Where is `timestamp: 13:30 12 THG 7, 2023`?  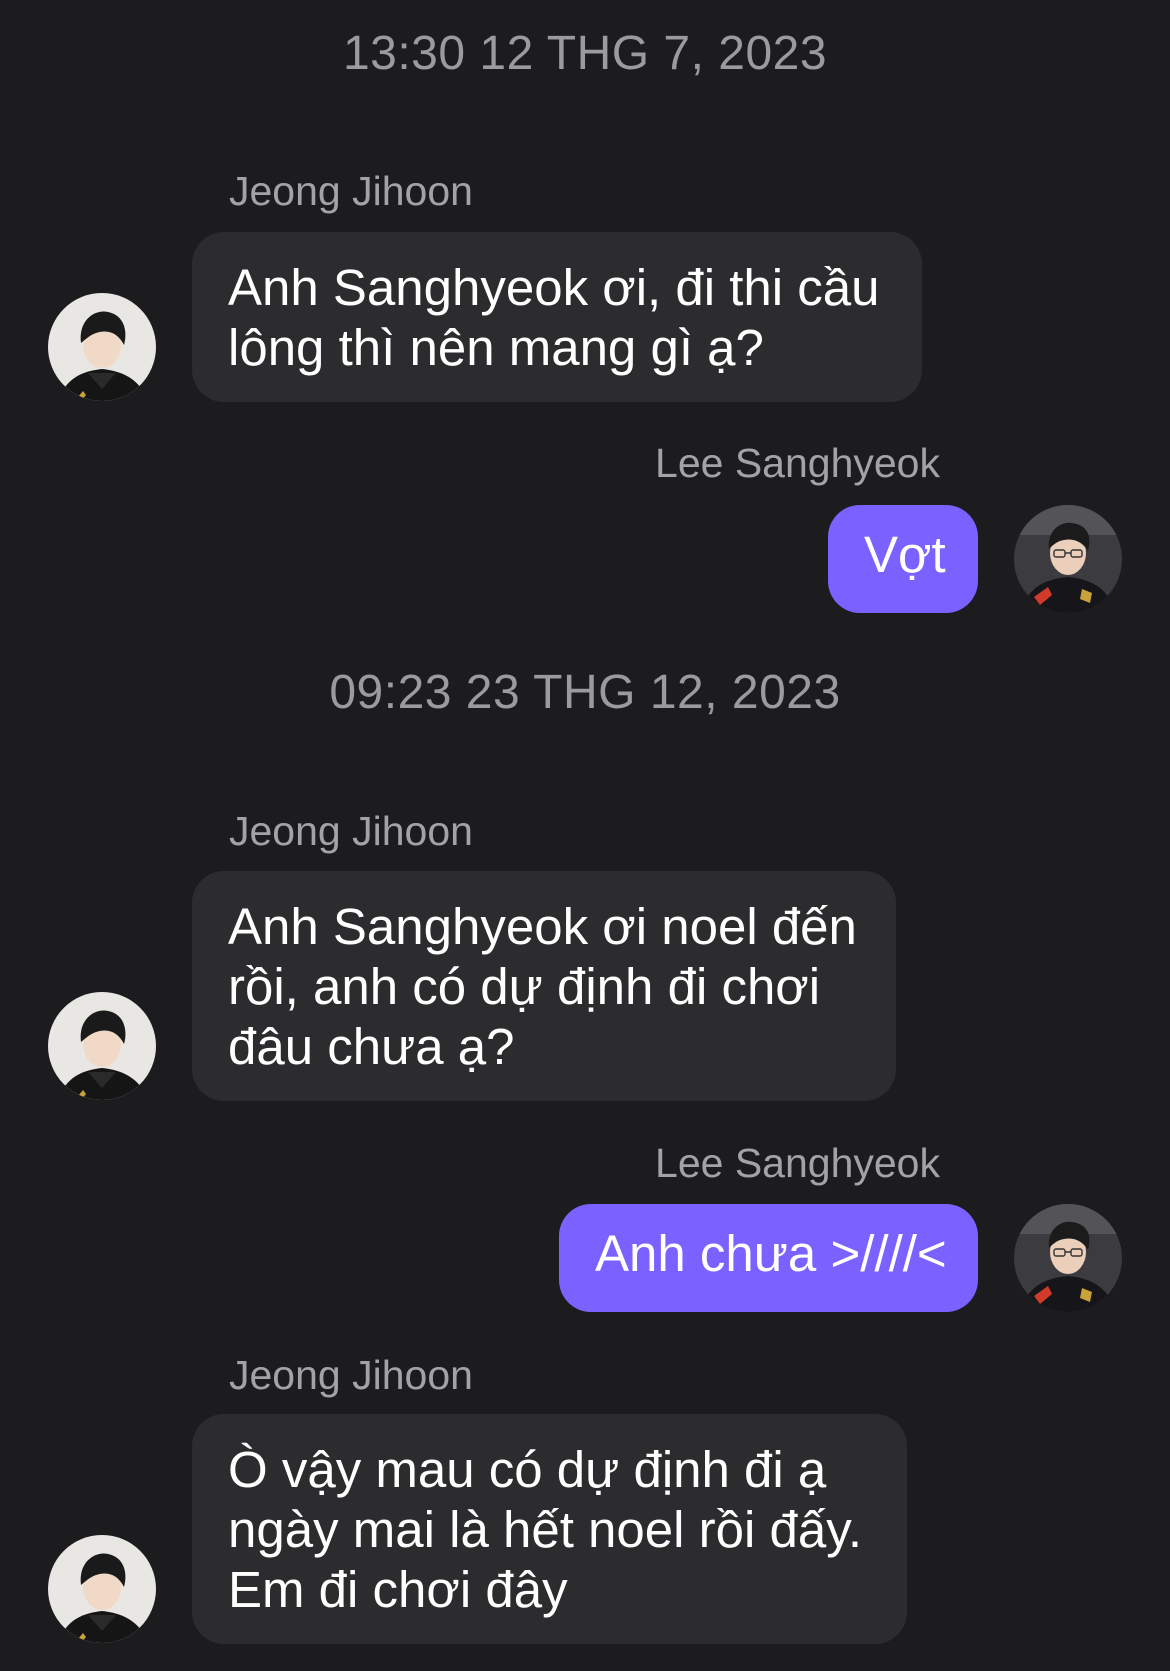 timestamp: 13:30 12 THG 7, 2023 is located at coordinates (585, 53).